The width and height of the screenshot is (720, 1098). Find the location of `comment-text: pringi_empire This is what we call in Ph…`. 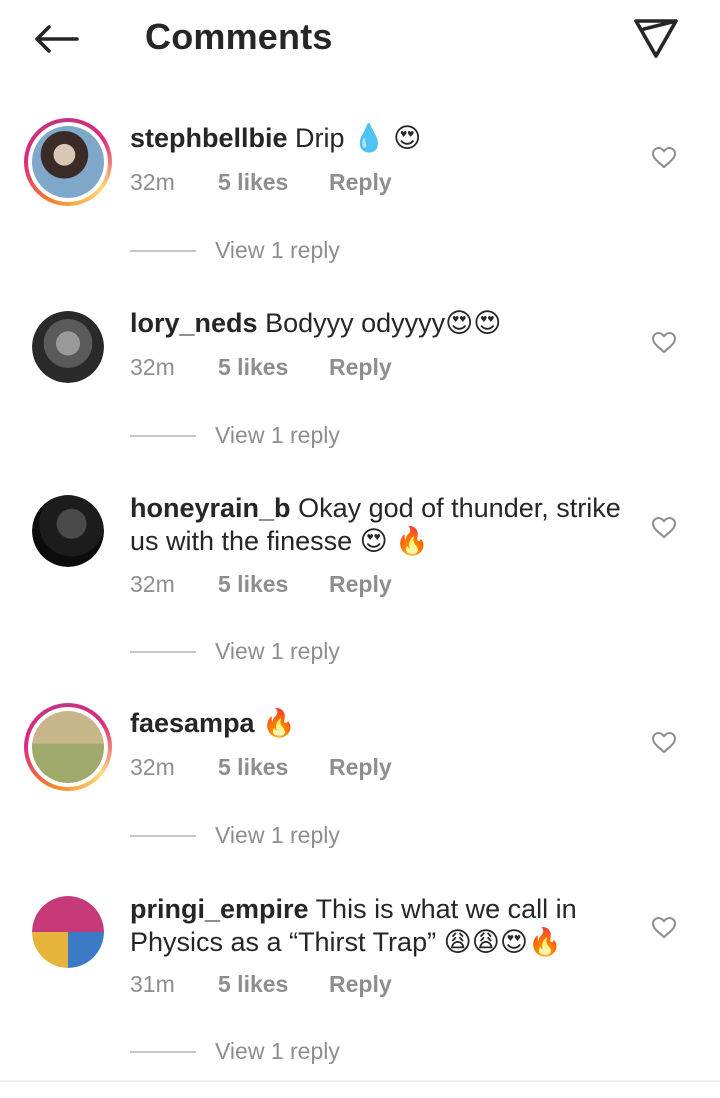

comment-text: pringi_empire This is what we call in Ph… is located at coordinates (380, 926).